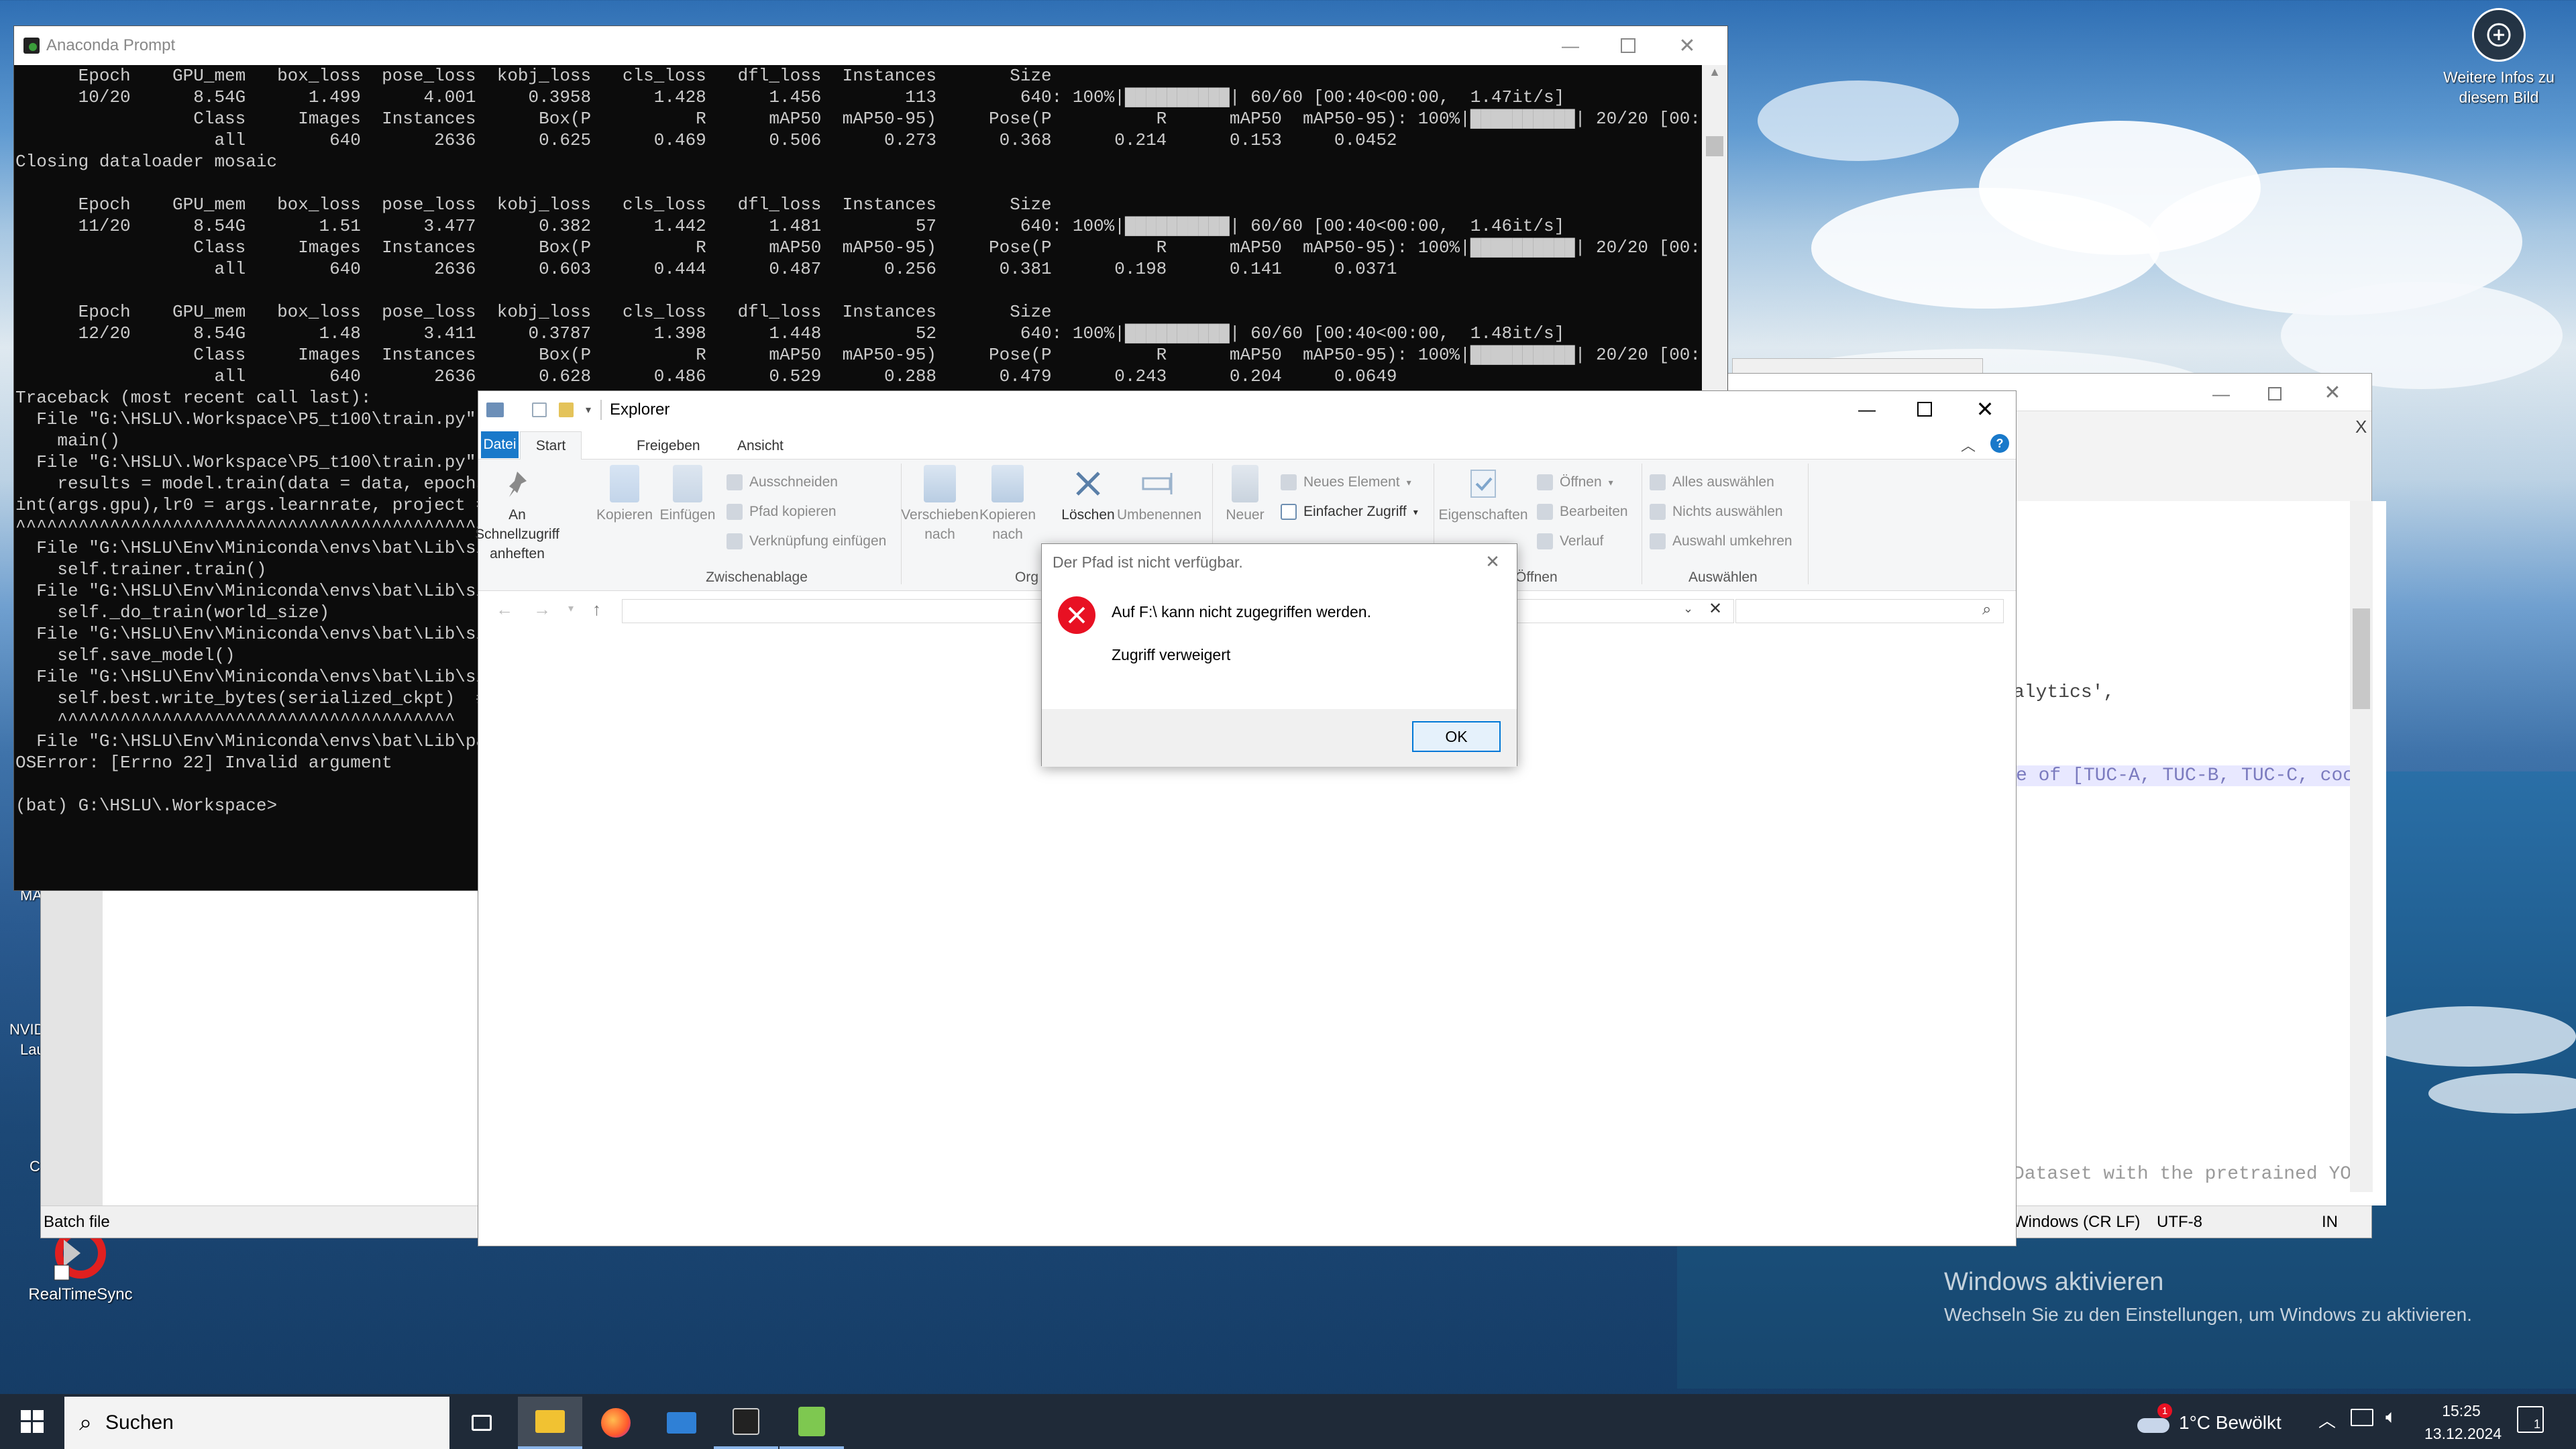 The image size is (2576, 1449). What do you see at coordinates (2064, 692) in the screenshot?
I see `code-fragment: alytics',` at bounding box center [2064, 692].